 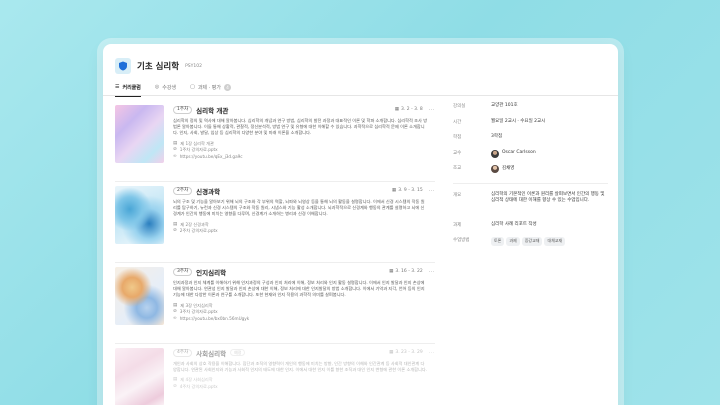 I want to click on lesson-date-text: 3. 2 - 3. 8, so click(x=412, y=109).